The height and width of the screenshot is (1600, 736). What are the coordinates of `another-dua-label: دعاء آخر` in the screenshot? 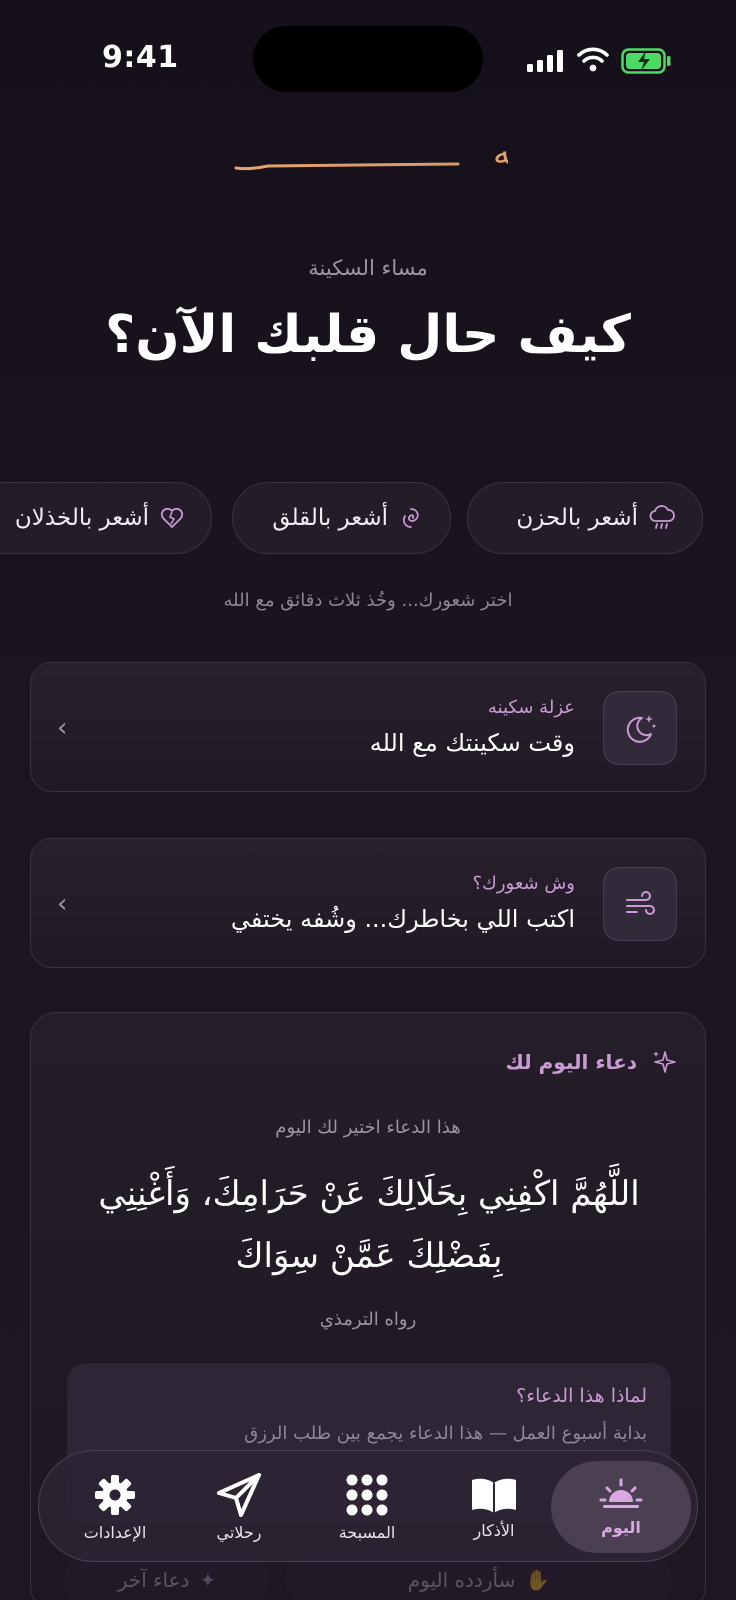 It's located at (153, 1580).